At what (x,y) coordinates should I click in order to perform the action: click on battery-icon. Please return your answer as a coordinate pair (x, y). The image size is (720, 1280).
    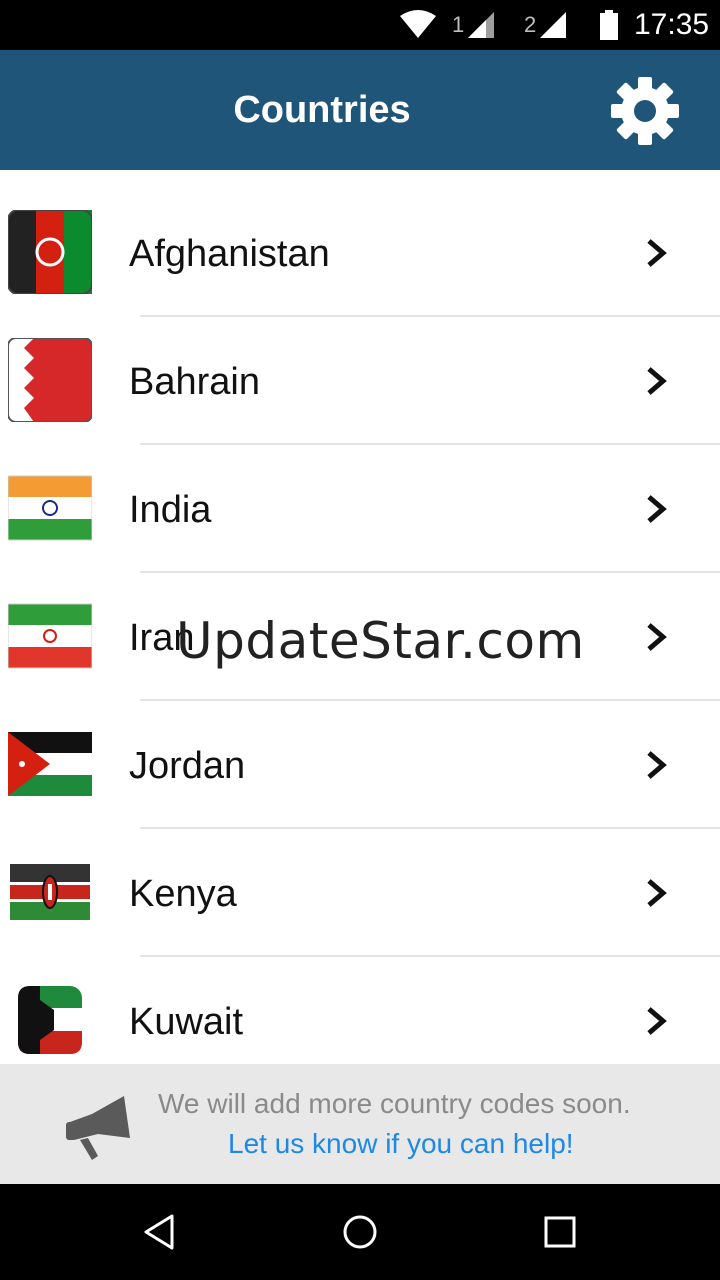
    Looking at the image, I should click on (609, 25).